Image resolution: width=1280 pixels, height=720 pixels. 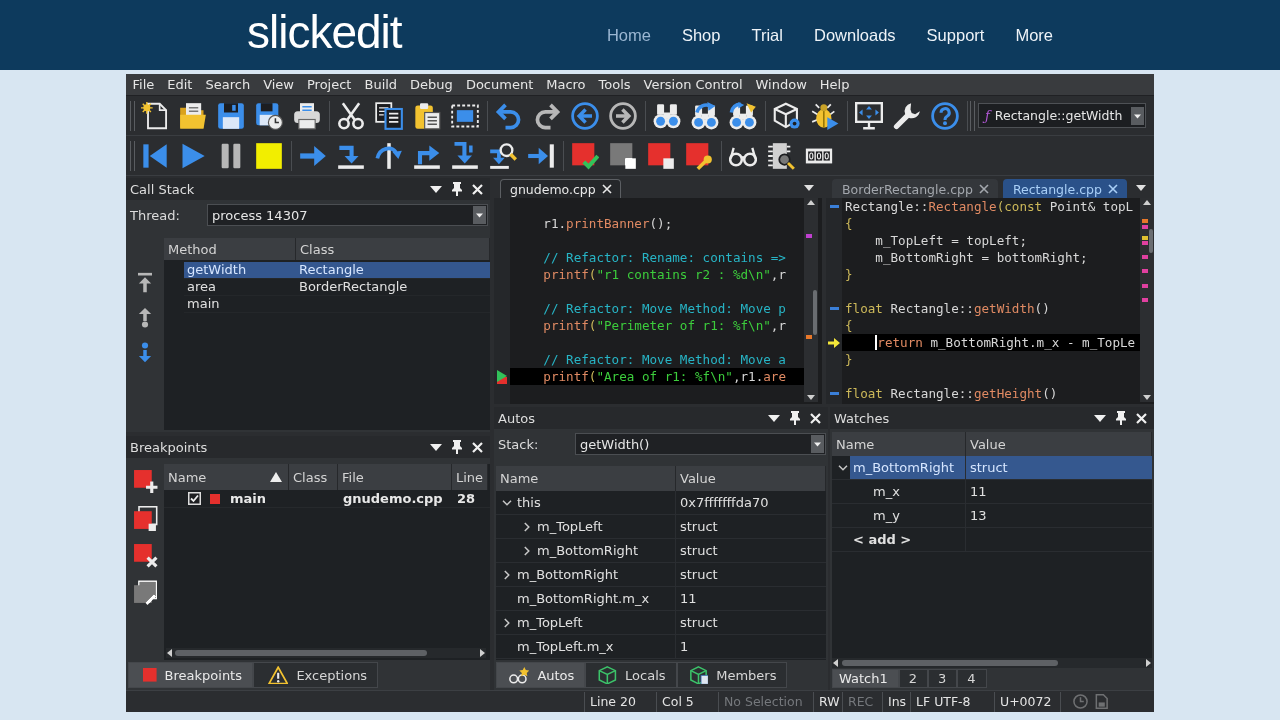 What do you see at coordinates (529, 502) in the screenshot?
I see `variable-name: this` at bounding box center [529, 502].